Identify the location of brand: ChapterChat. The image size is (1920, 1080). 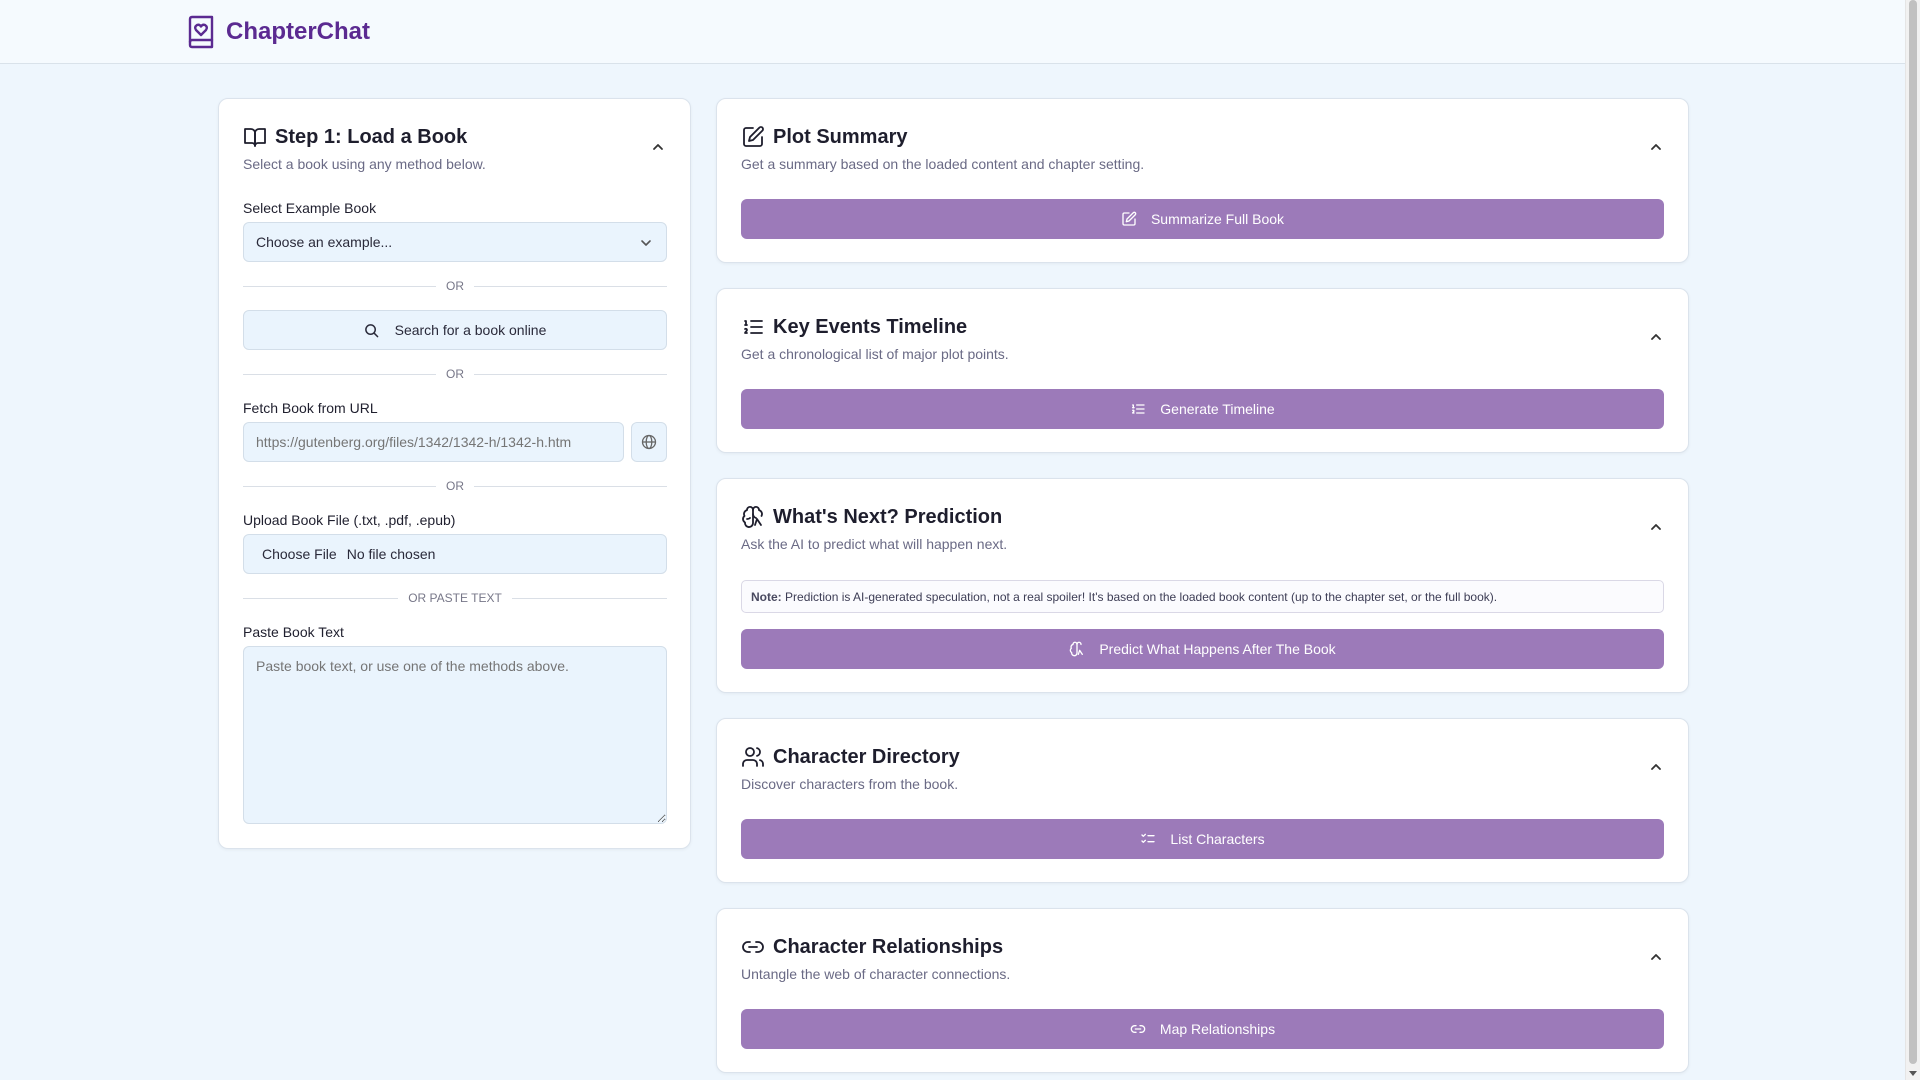
(278, 32).